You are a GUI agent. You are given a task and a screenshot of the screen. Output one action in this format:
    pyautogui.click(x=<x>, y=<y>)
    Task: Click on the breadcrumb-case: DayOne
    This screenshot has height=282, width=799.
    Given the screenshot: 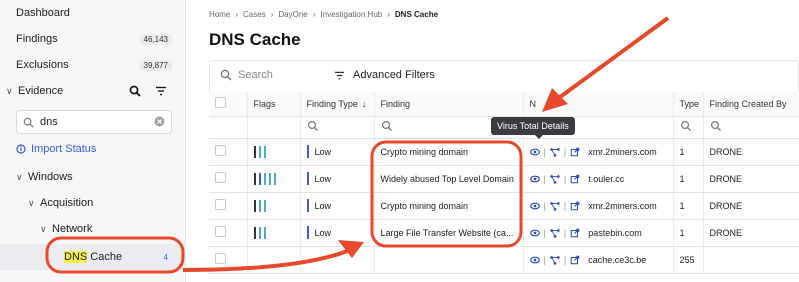 What is the action you would take?
    pyautogui.click(x=292, y=14)
    